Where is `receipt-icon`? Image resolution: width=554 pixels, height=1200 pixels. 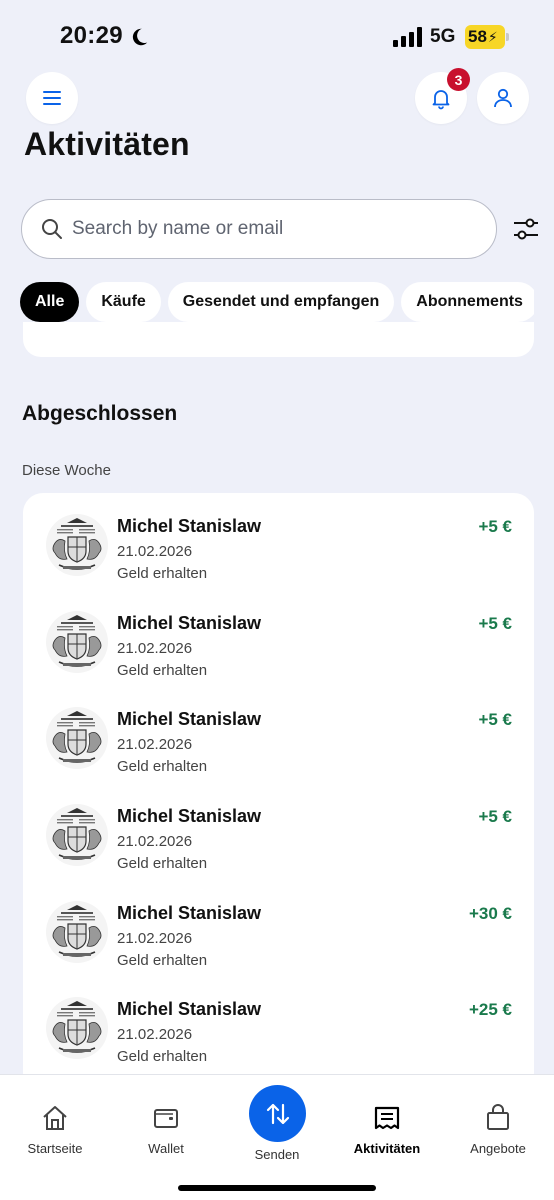
receipt-icon is located at coordinates (387, 1118).